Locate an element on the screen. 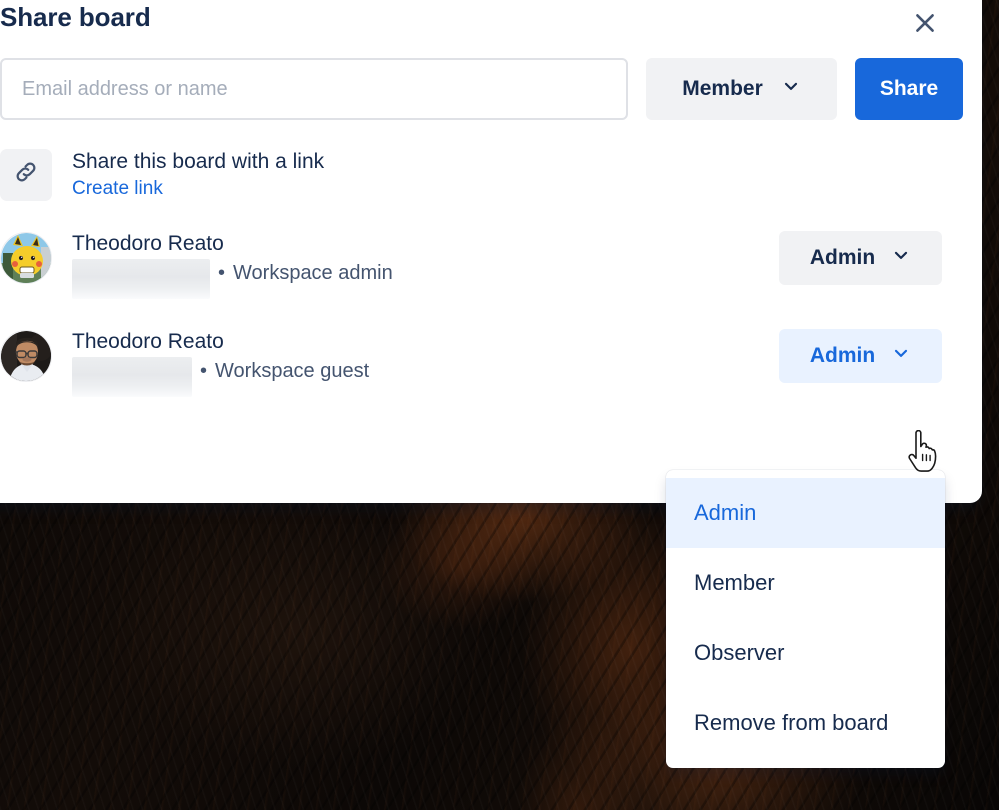  dropdown-item-member: Member is located at coordinates (805, 583).